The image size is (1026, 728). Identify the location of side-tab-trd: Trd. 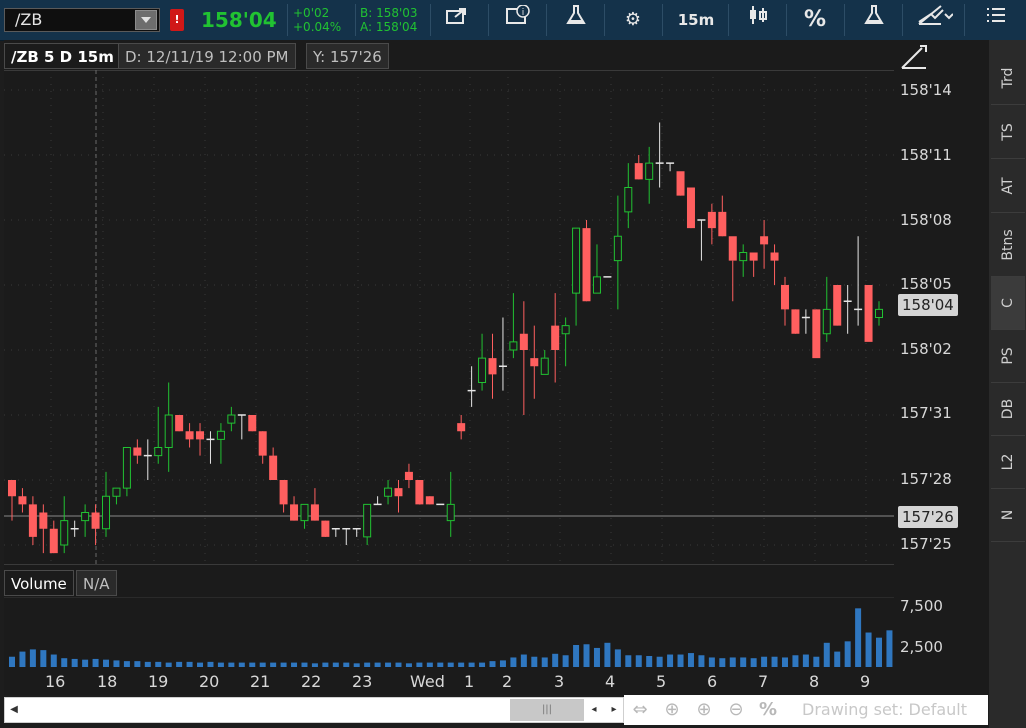
(1008, 78).